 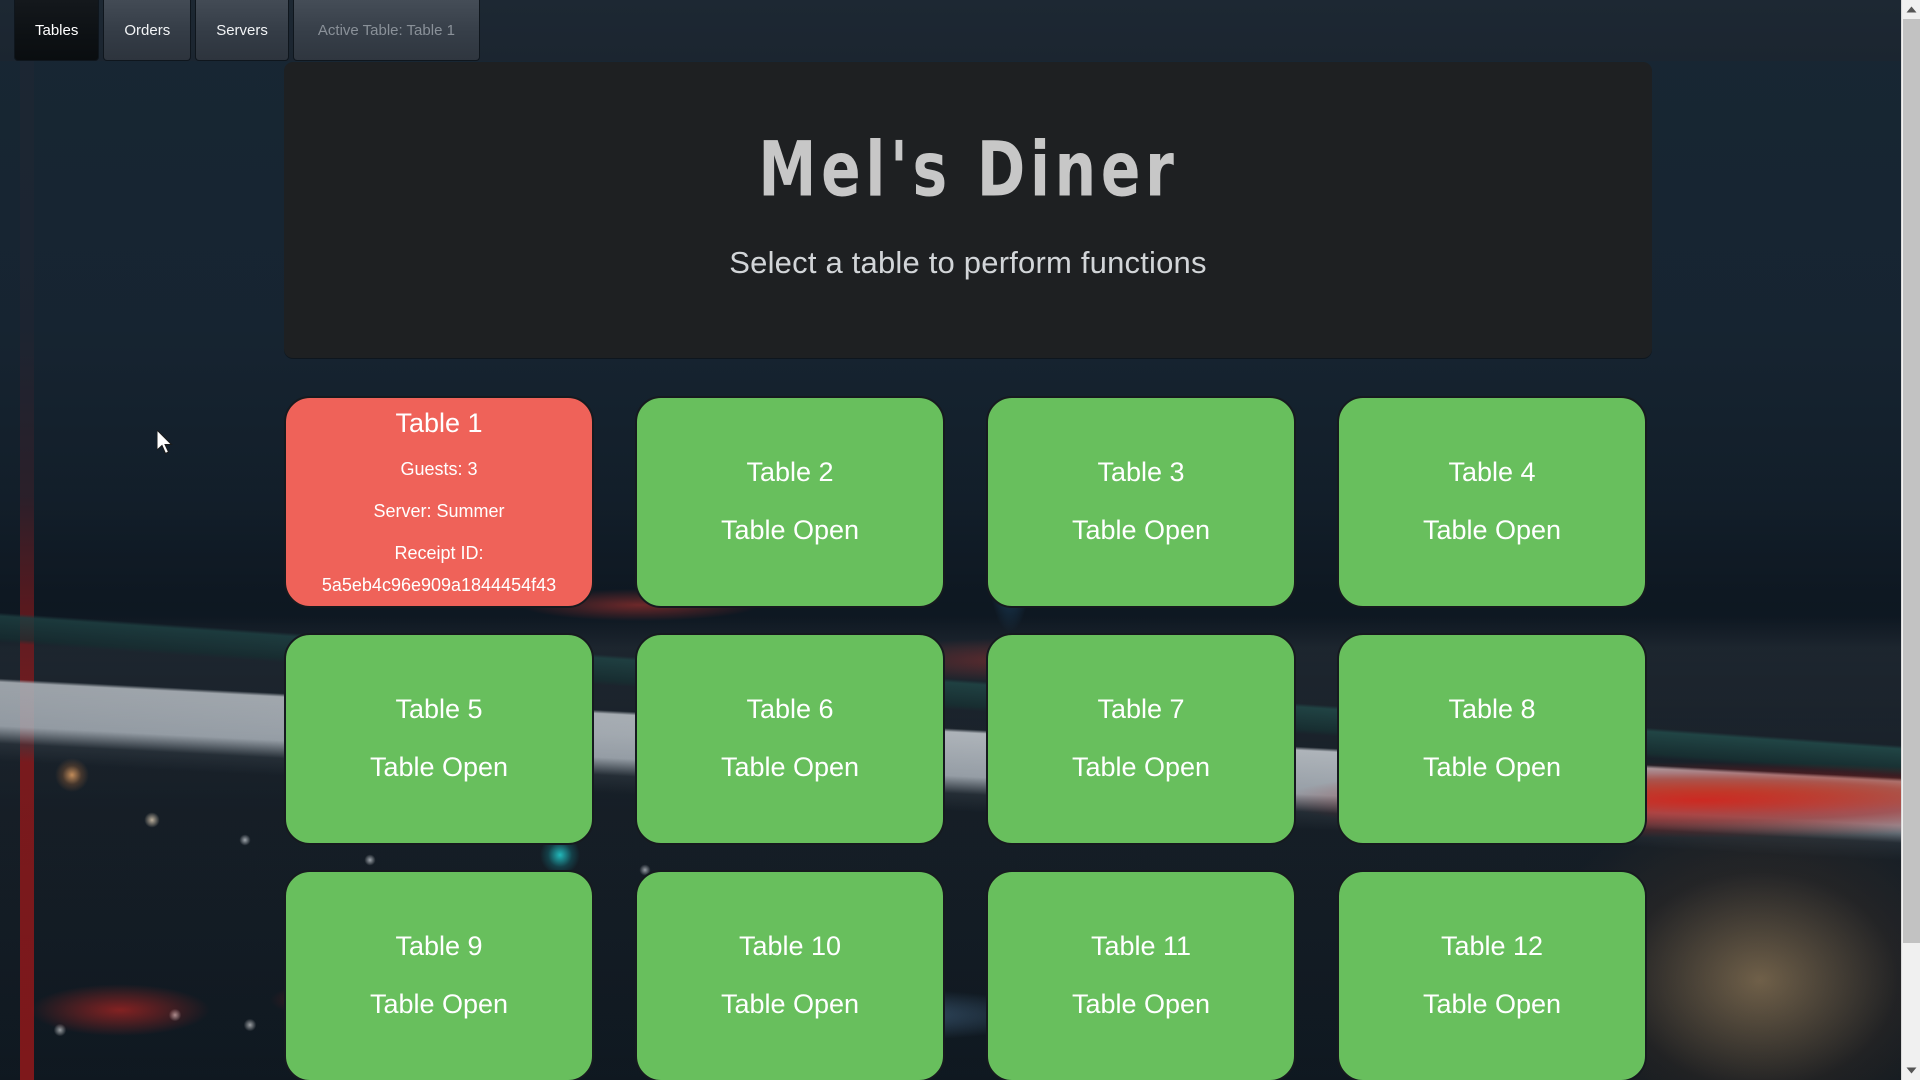 I want to click on tab-orders: Orders, so click(x=147, y=30).